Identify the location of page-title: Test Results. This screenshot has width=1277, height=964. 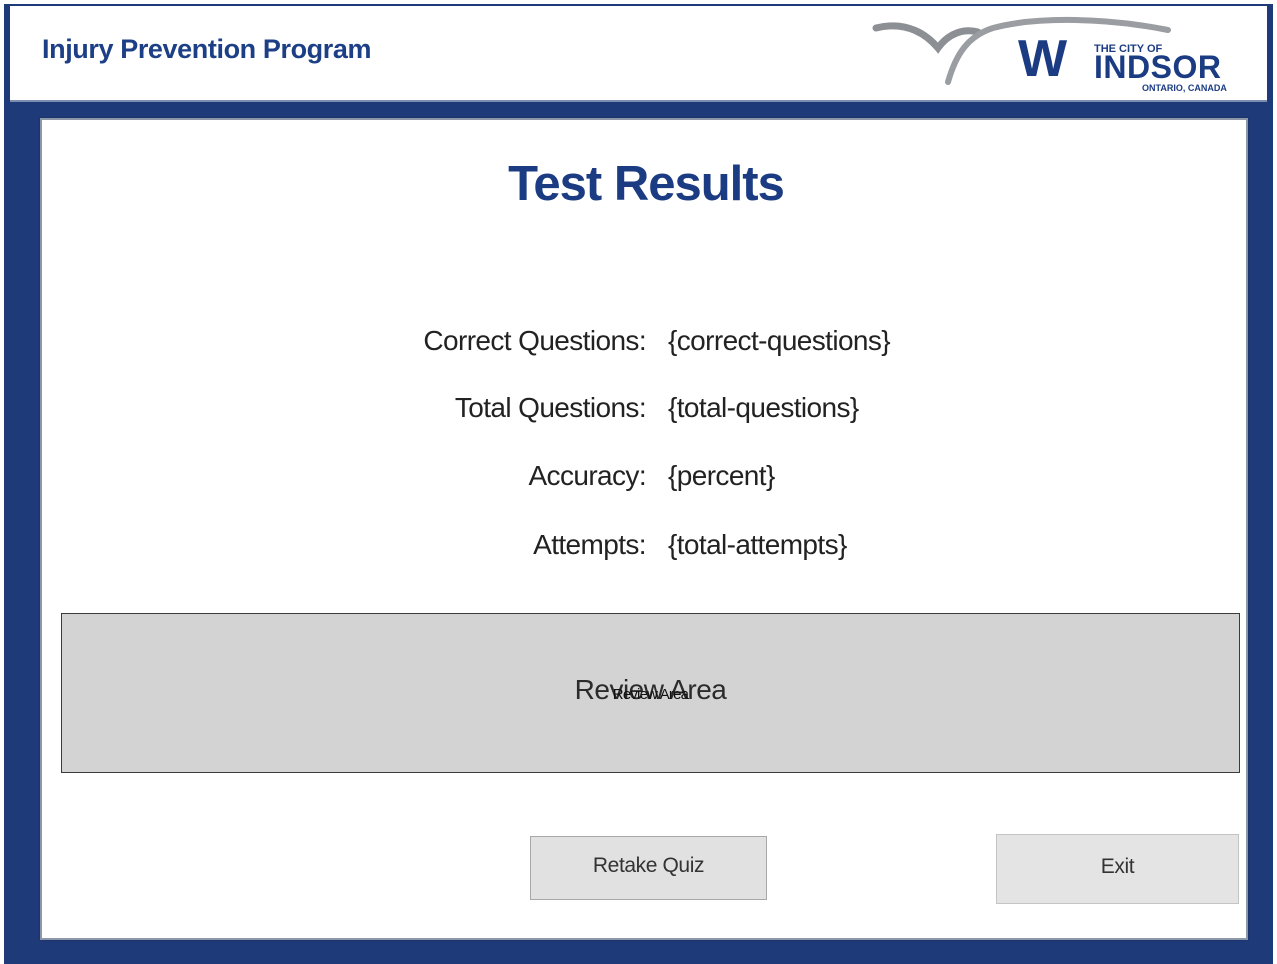
(646, 184).